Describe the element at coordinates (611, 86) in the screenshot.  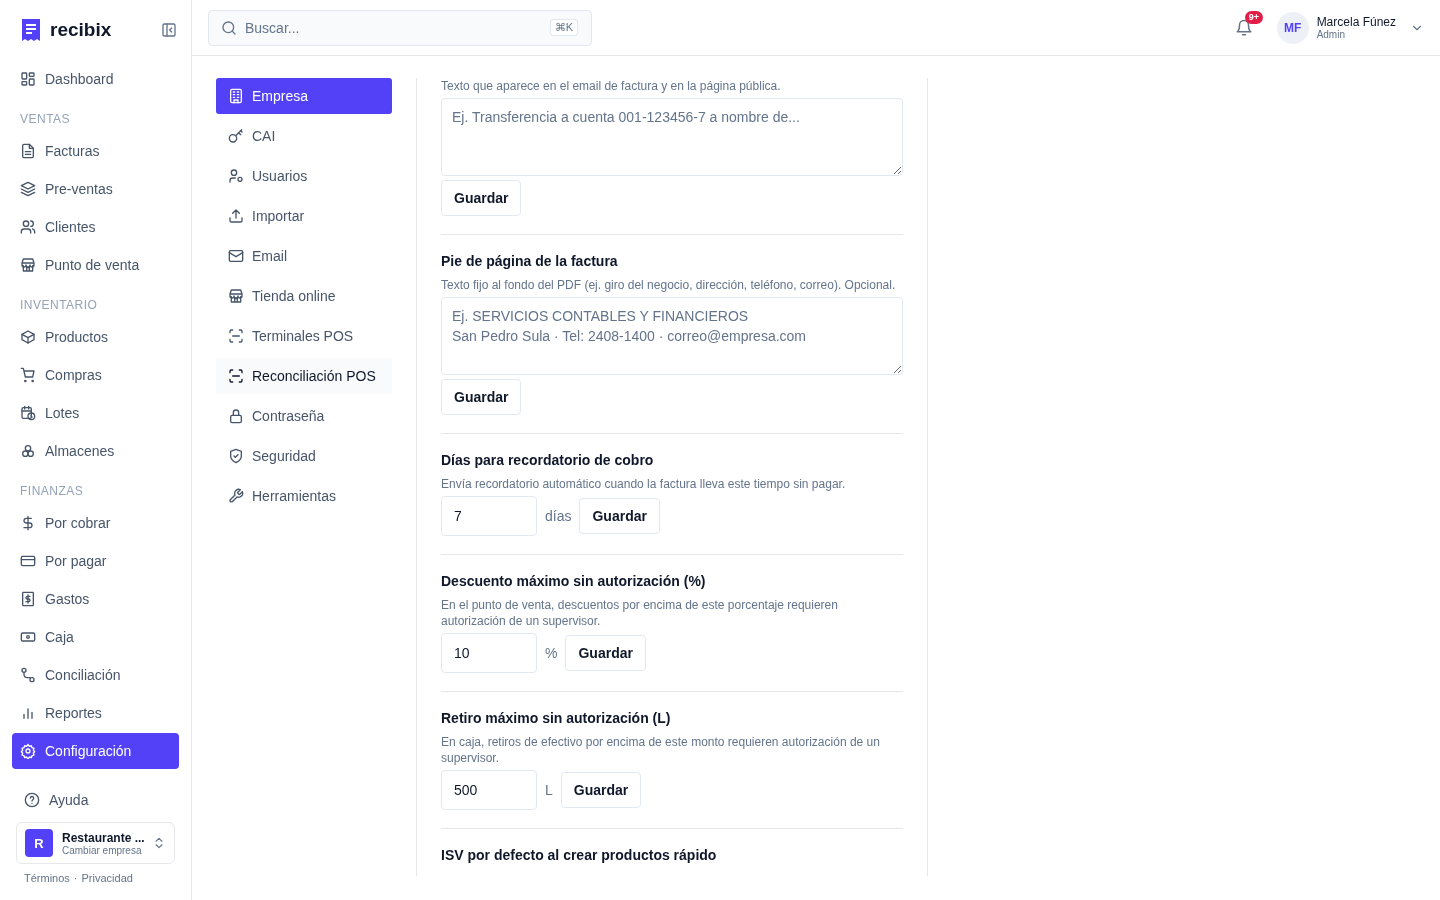
I see `setting-description: Texto que aparece en el email de factura y en la página pública.` at that location.